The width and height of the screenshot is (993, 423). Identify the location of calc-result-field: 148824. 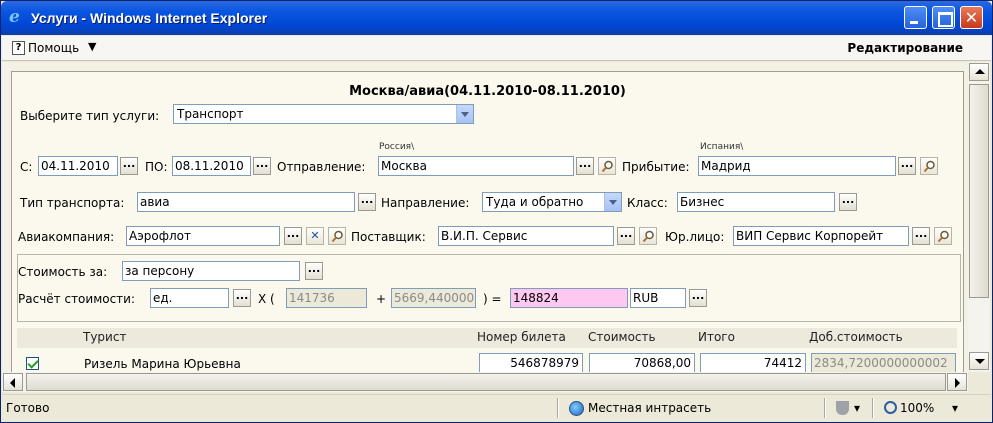
(569, 298).